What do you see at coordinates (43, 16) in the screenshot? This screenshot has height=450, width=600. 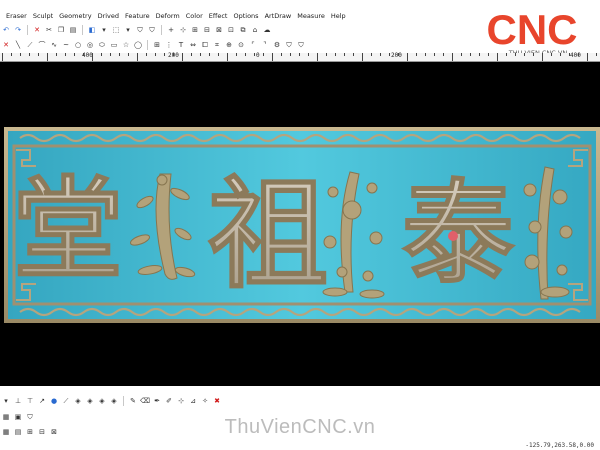 I see `menu-sculpt: Sculpt` at bounding box center [43, 16].